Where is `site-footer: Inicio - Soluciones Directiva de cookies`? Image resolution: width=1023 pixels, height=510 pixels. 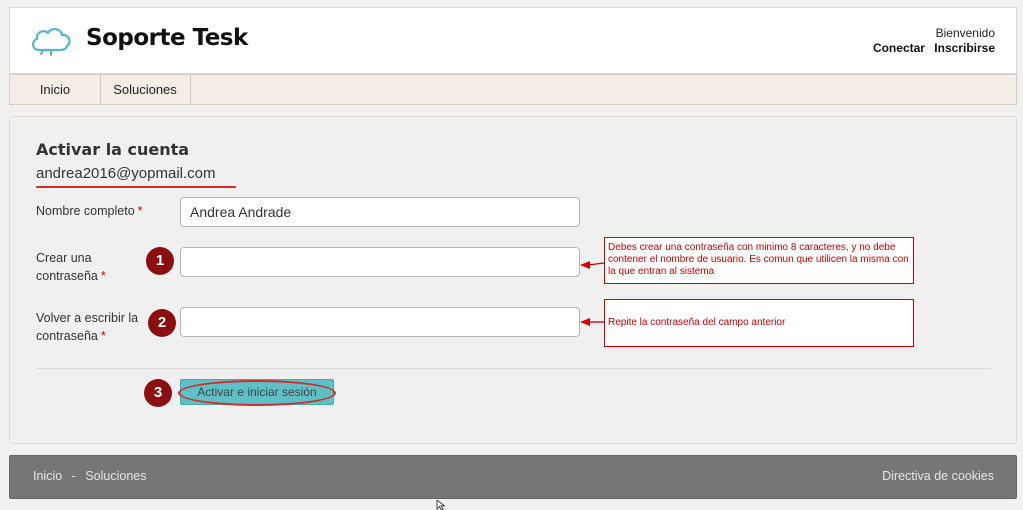
site-footer: Inicio - Soluciones Directiva de cookies is located at coordinates (513, 477).